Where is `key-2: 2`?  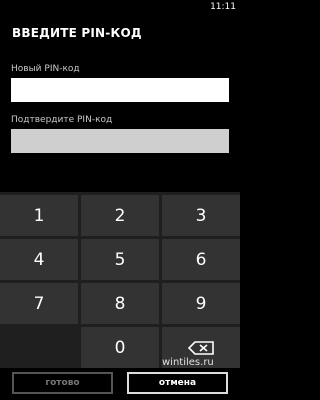
key-2: 2 is located at coordinates (120, 215).